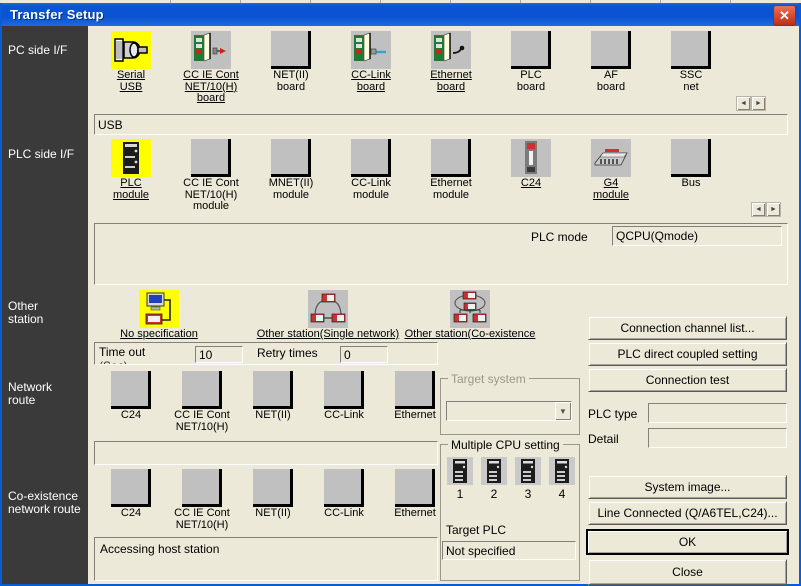  I want to click on plc-if-ccie-cont-module: CC IE Cont NET/10(H) module, so click(211, 176).